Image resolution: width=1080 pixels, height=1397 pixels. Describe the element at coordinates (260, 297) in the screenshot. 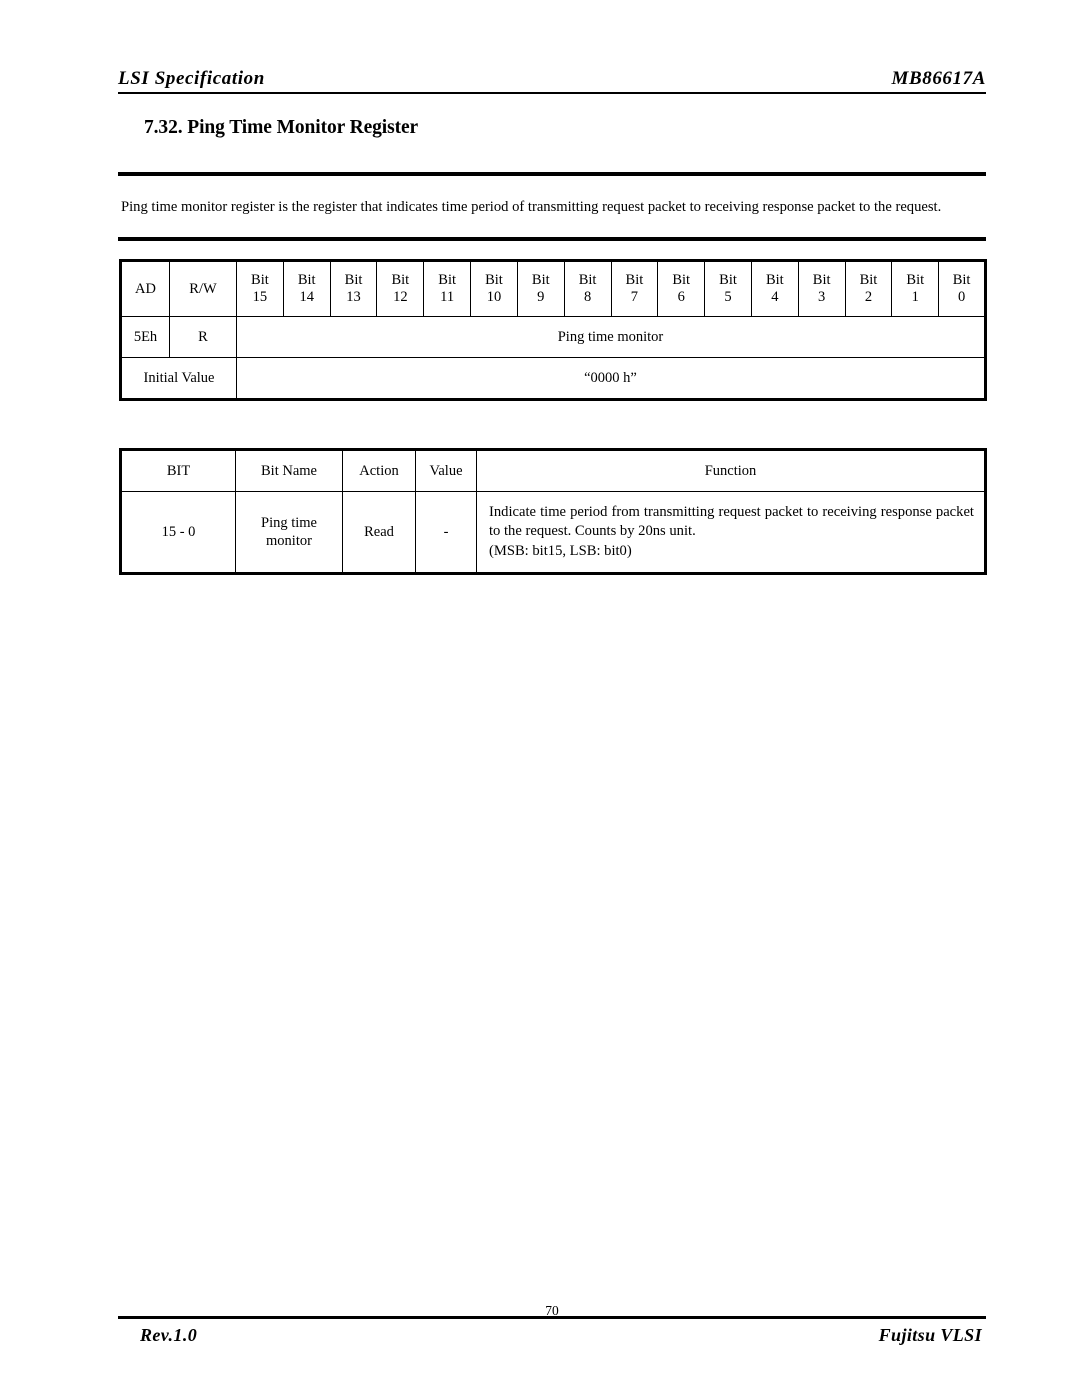

I see `bit-number-label: 15` at that location.